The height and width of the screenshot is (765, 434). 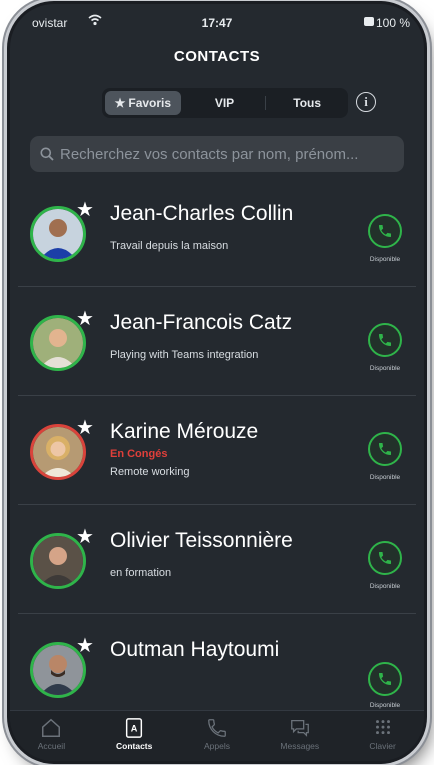 What do you see at coordinates (201, 540) in the screenshot?
I see `contact-name: Olivier Teissonnière` at bounding box center [201, 540].